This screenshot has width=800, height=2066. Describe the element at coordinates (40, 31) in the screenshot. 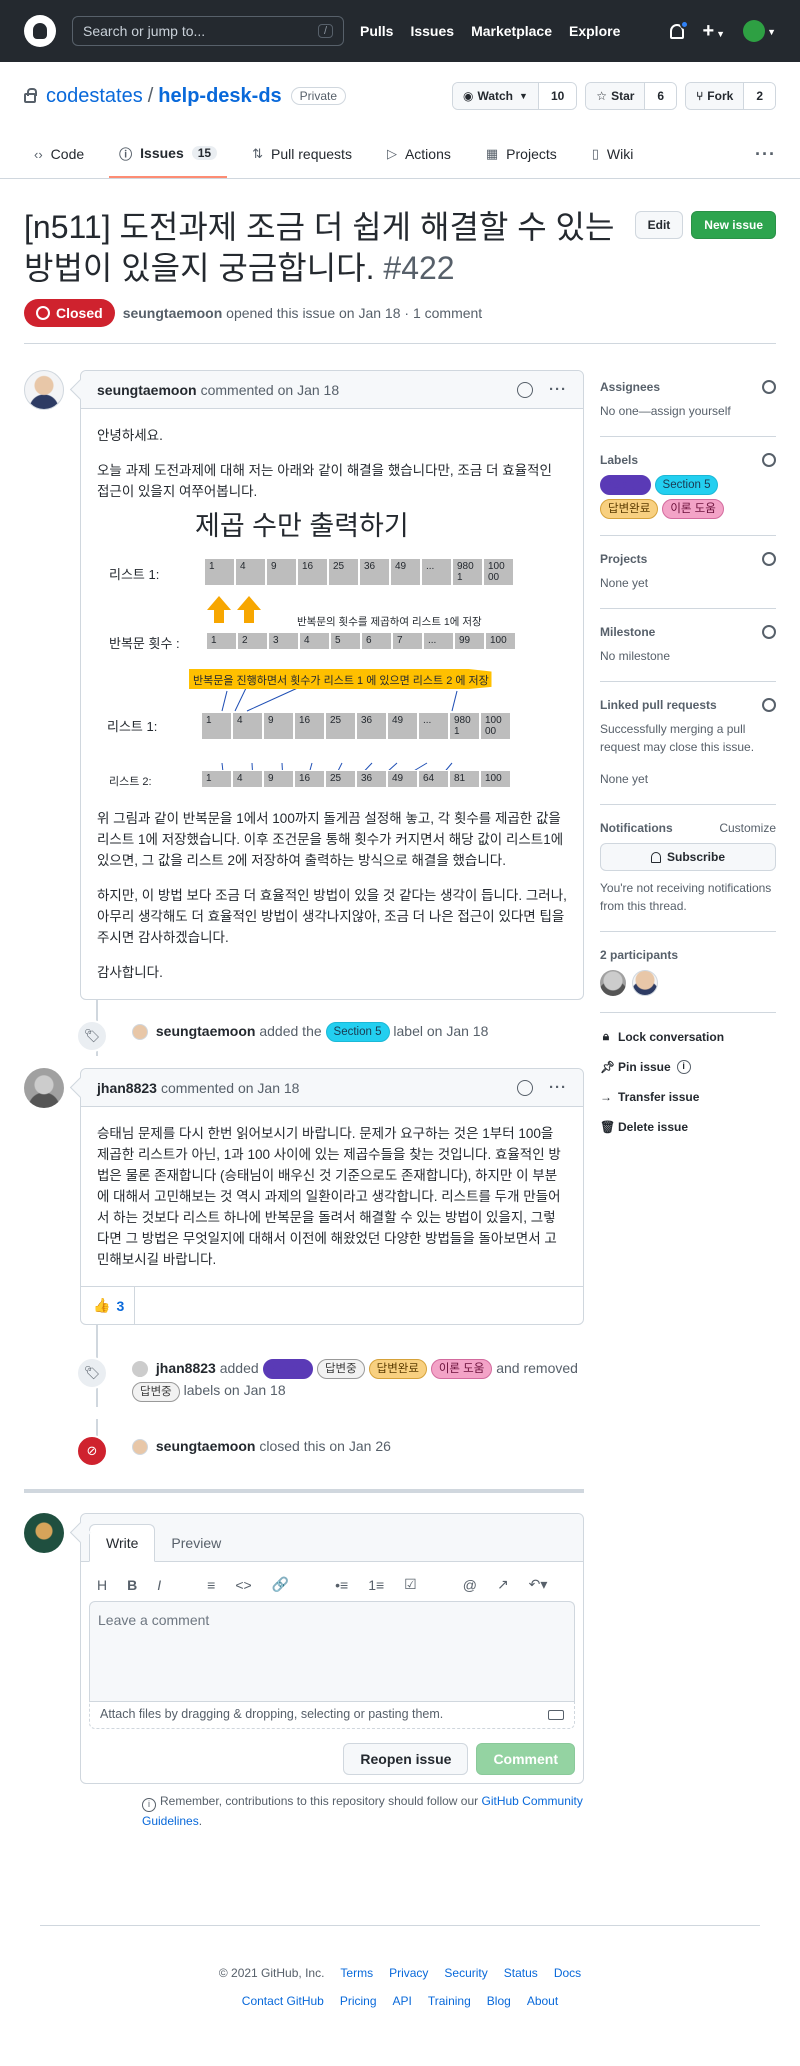

I see `github-logo-icon` at that location.